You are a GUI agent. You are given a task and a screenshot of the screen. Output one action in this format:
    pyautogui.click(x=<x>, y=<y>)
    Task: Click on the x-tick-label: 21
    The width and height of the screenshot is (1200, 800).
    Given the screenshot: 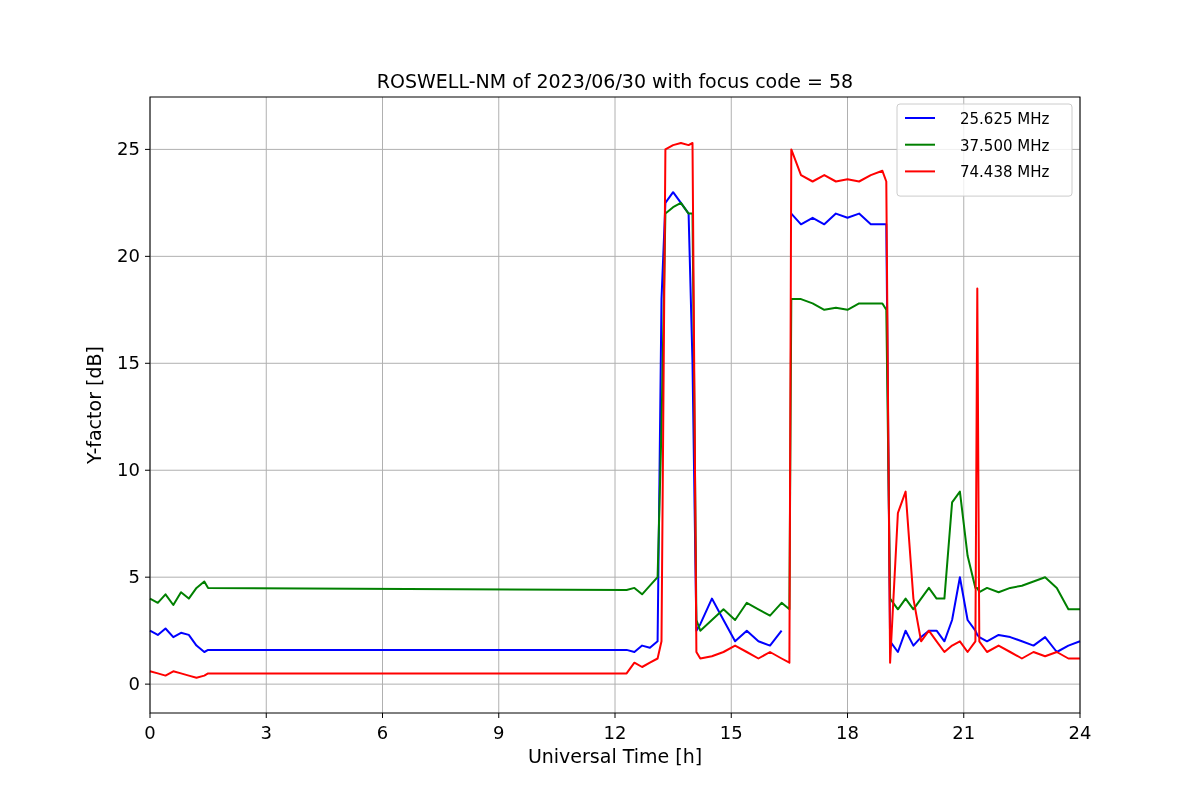 What is the action you would take?
    pyautogui.click(x=964, y=732)
    